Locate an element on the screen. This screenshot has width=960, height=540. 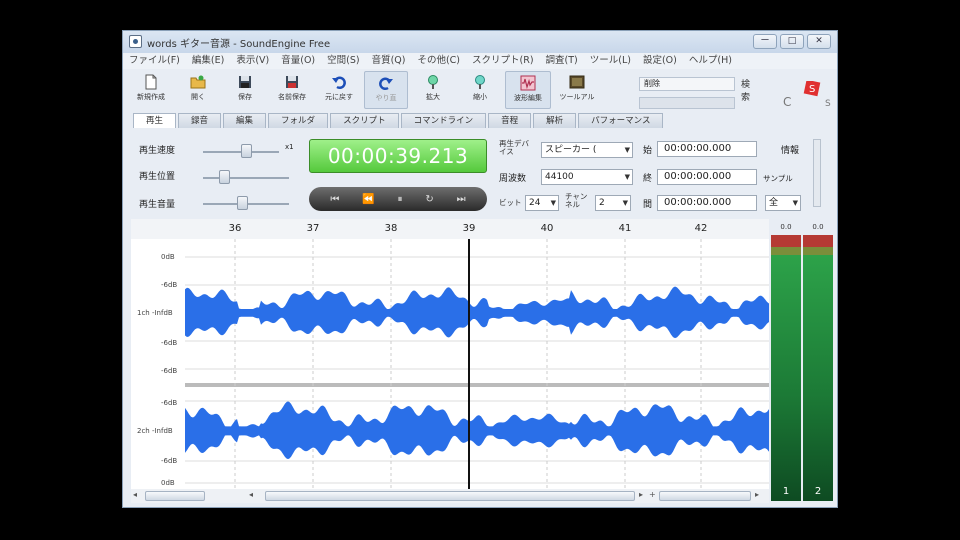
device-value: スピーカー ( is located at coordinates (571, 150).